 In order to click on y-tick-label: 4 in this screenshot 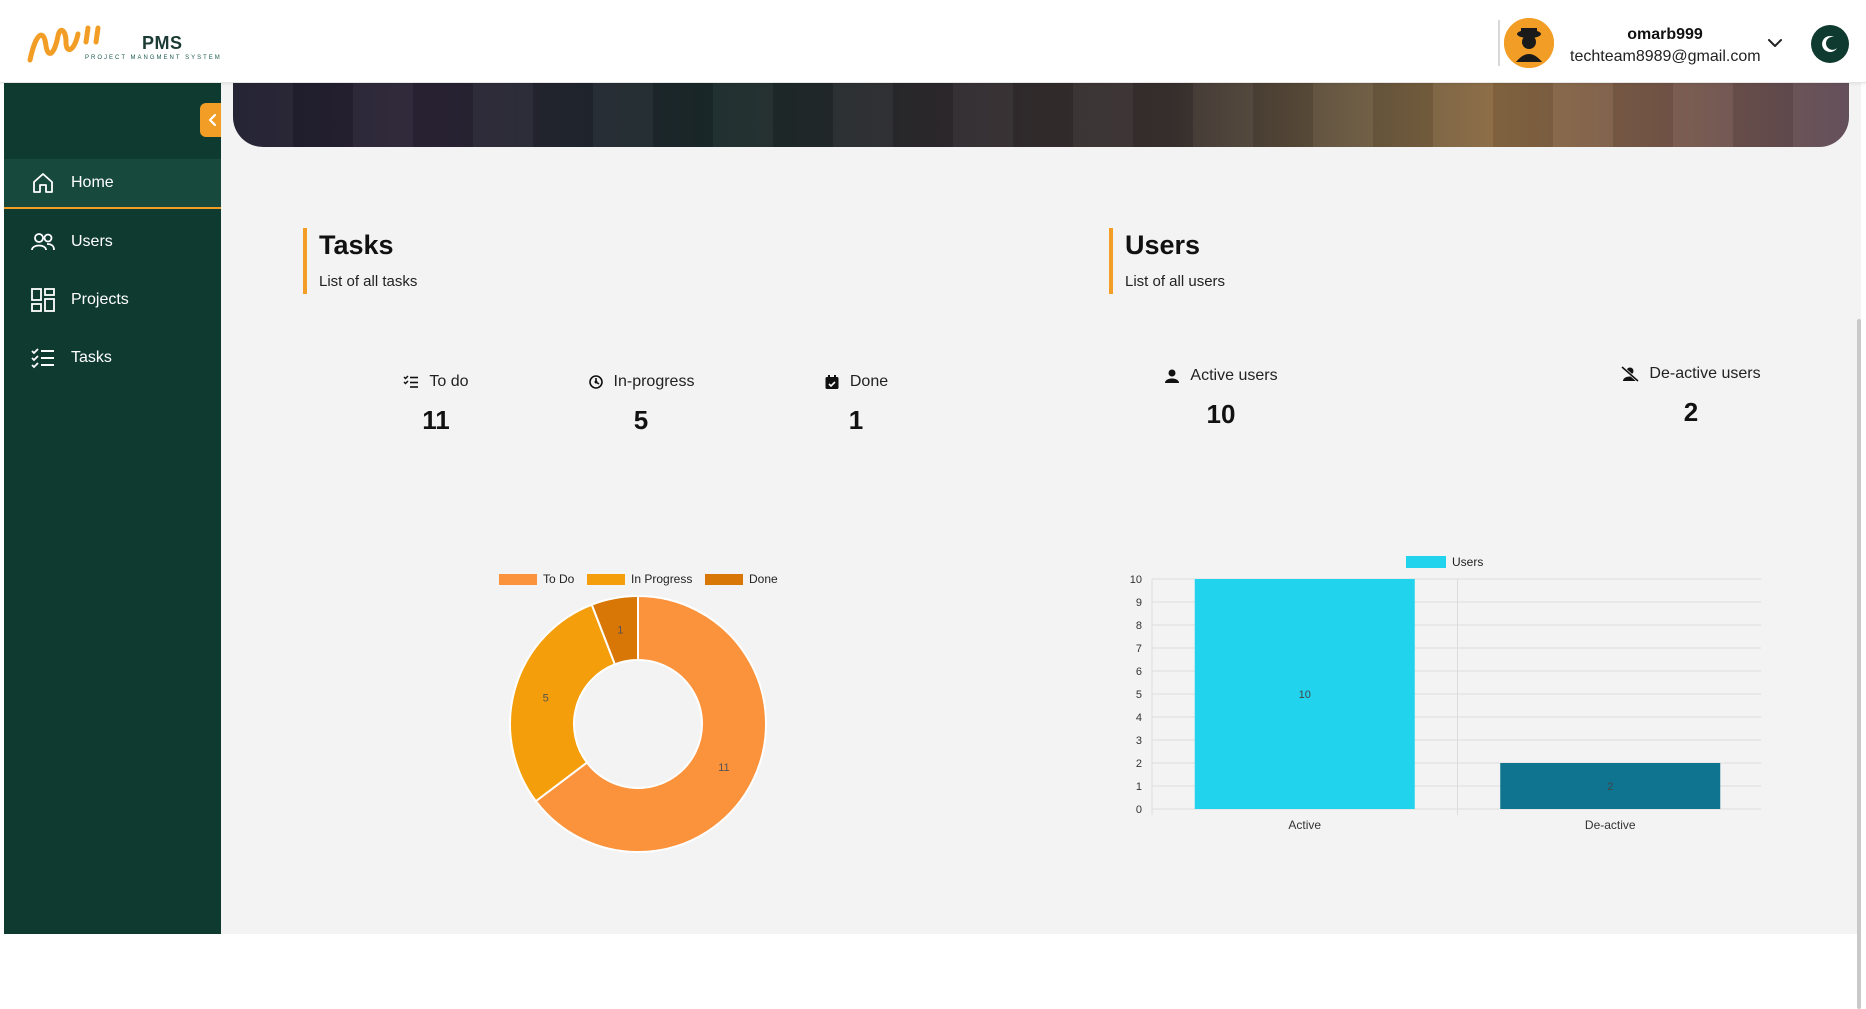, I will do `click(1139, 718)`.